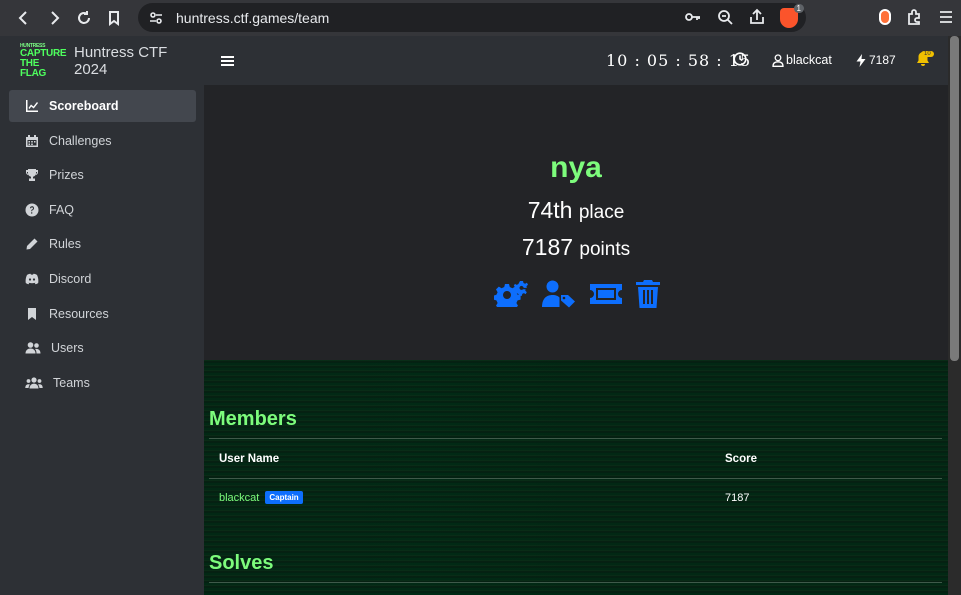  I want to click on ticket-icon, so click(606, 294).